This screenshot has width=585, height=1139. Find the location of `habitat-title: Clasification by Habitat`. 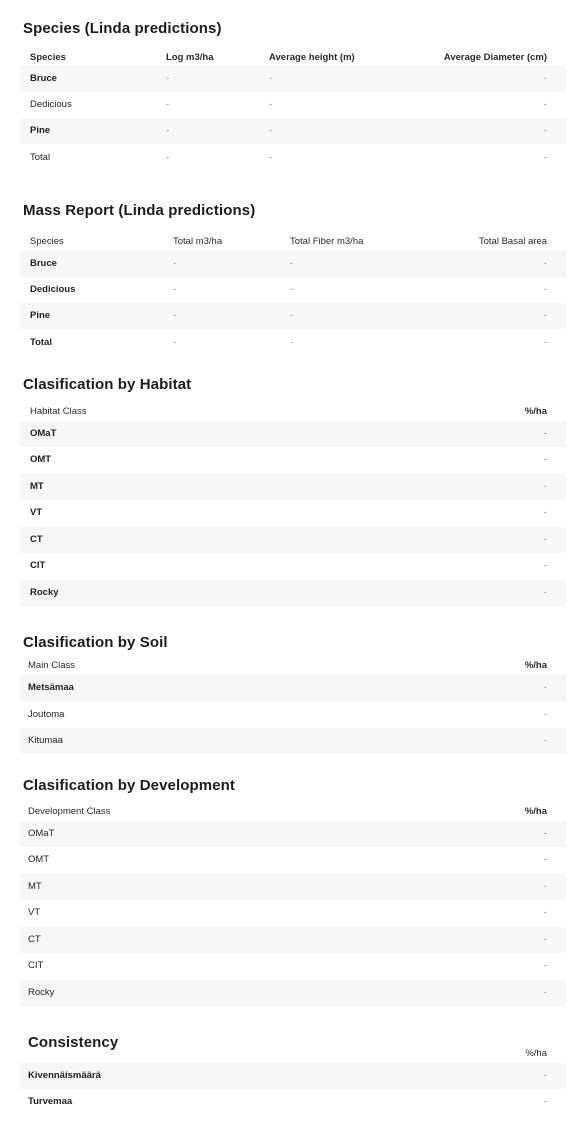

habitat-title: Clasification by Habitat is located at coordinates (107, 384).